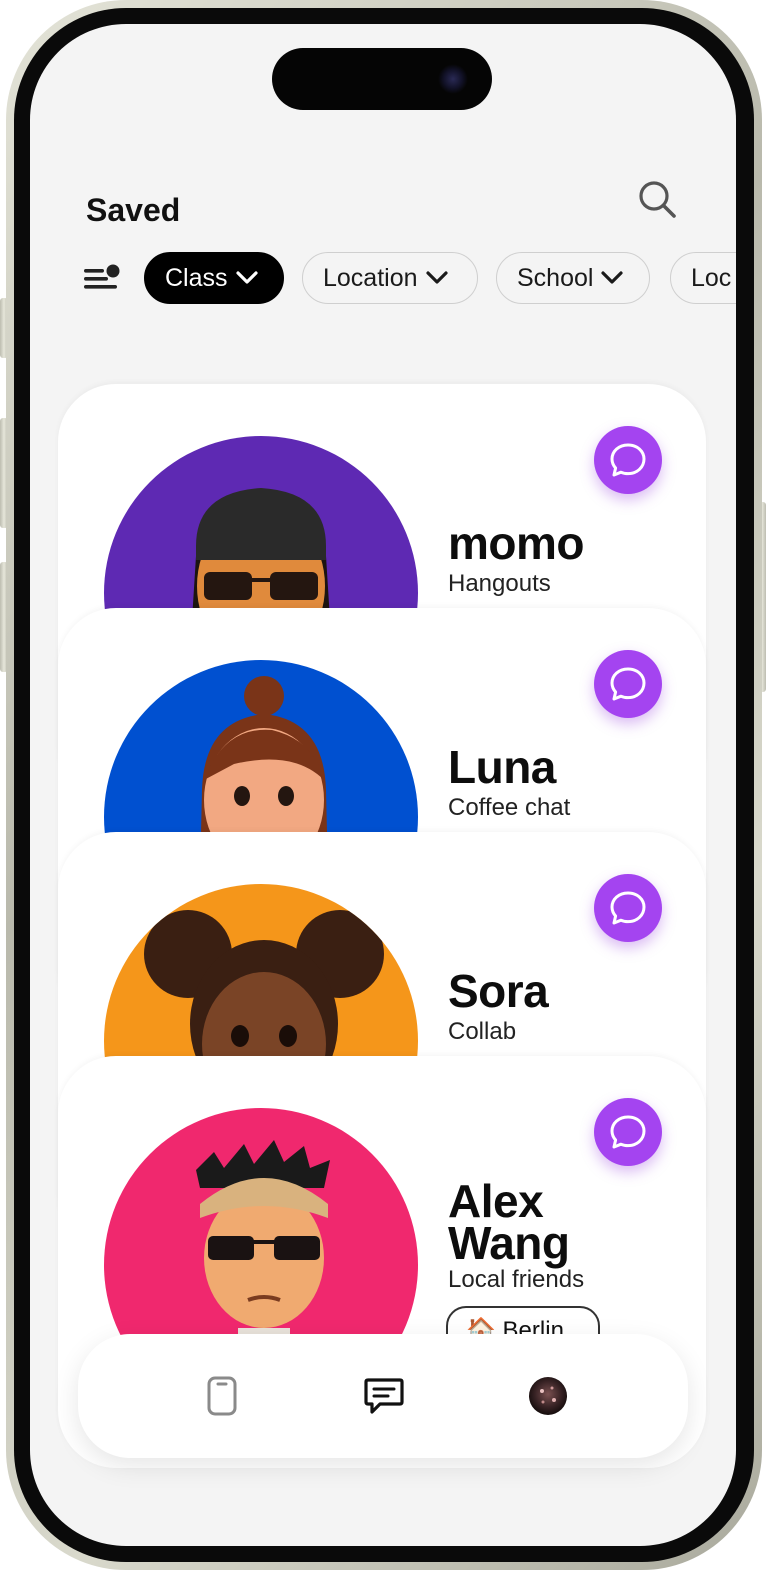 The image size is (766, 1570). I want to click on search-icon, so click(658, 200).